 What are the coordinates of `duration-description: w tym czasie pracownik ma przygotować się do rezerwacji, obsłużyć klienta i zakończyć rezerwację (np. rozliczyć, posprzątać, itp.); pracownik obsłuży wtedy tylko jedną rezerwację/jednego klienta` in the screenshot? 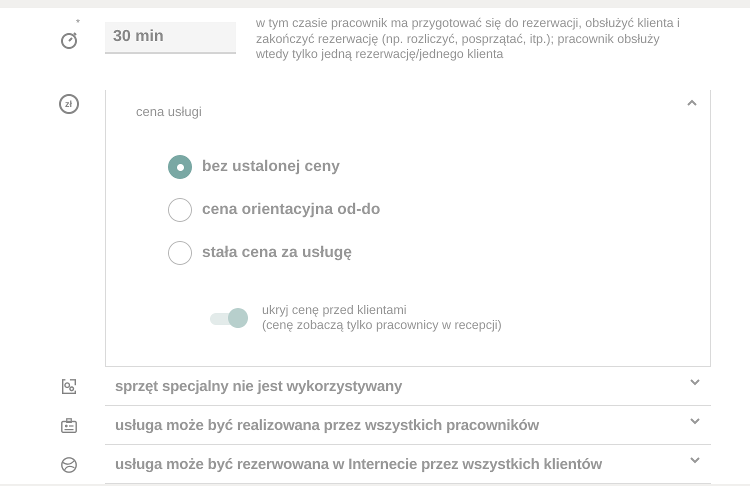 It's located at (468, 39).